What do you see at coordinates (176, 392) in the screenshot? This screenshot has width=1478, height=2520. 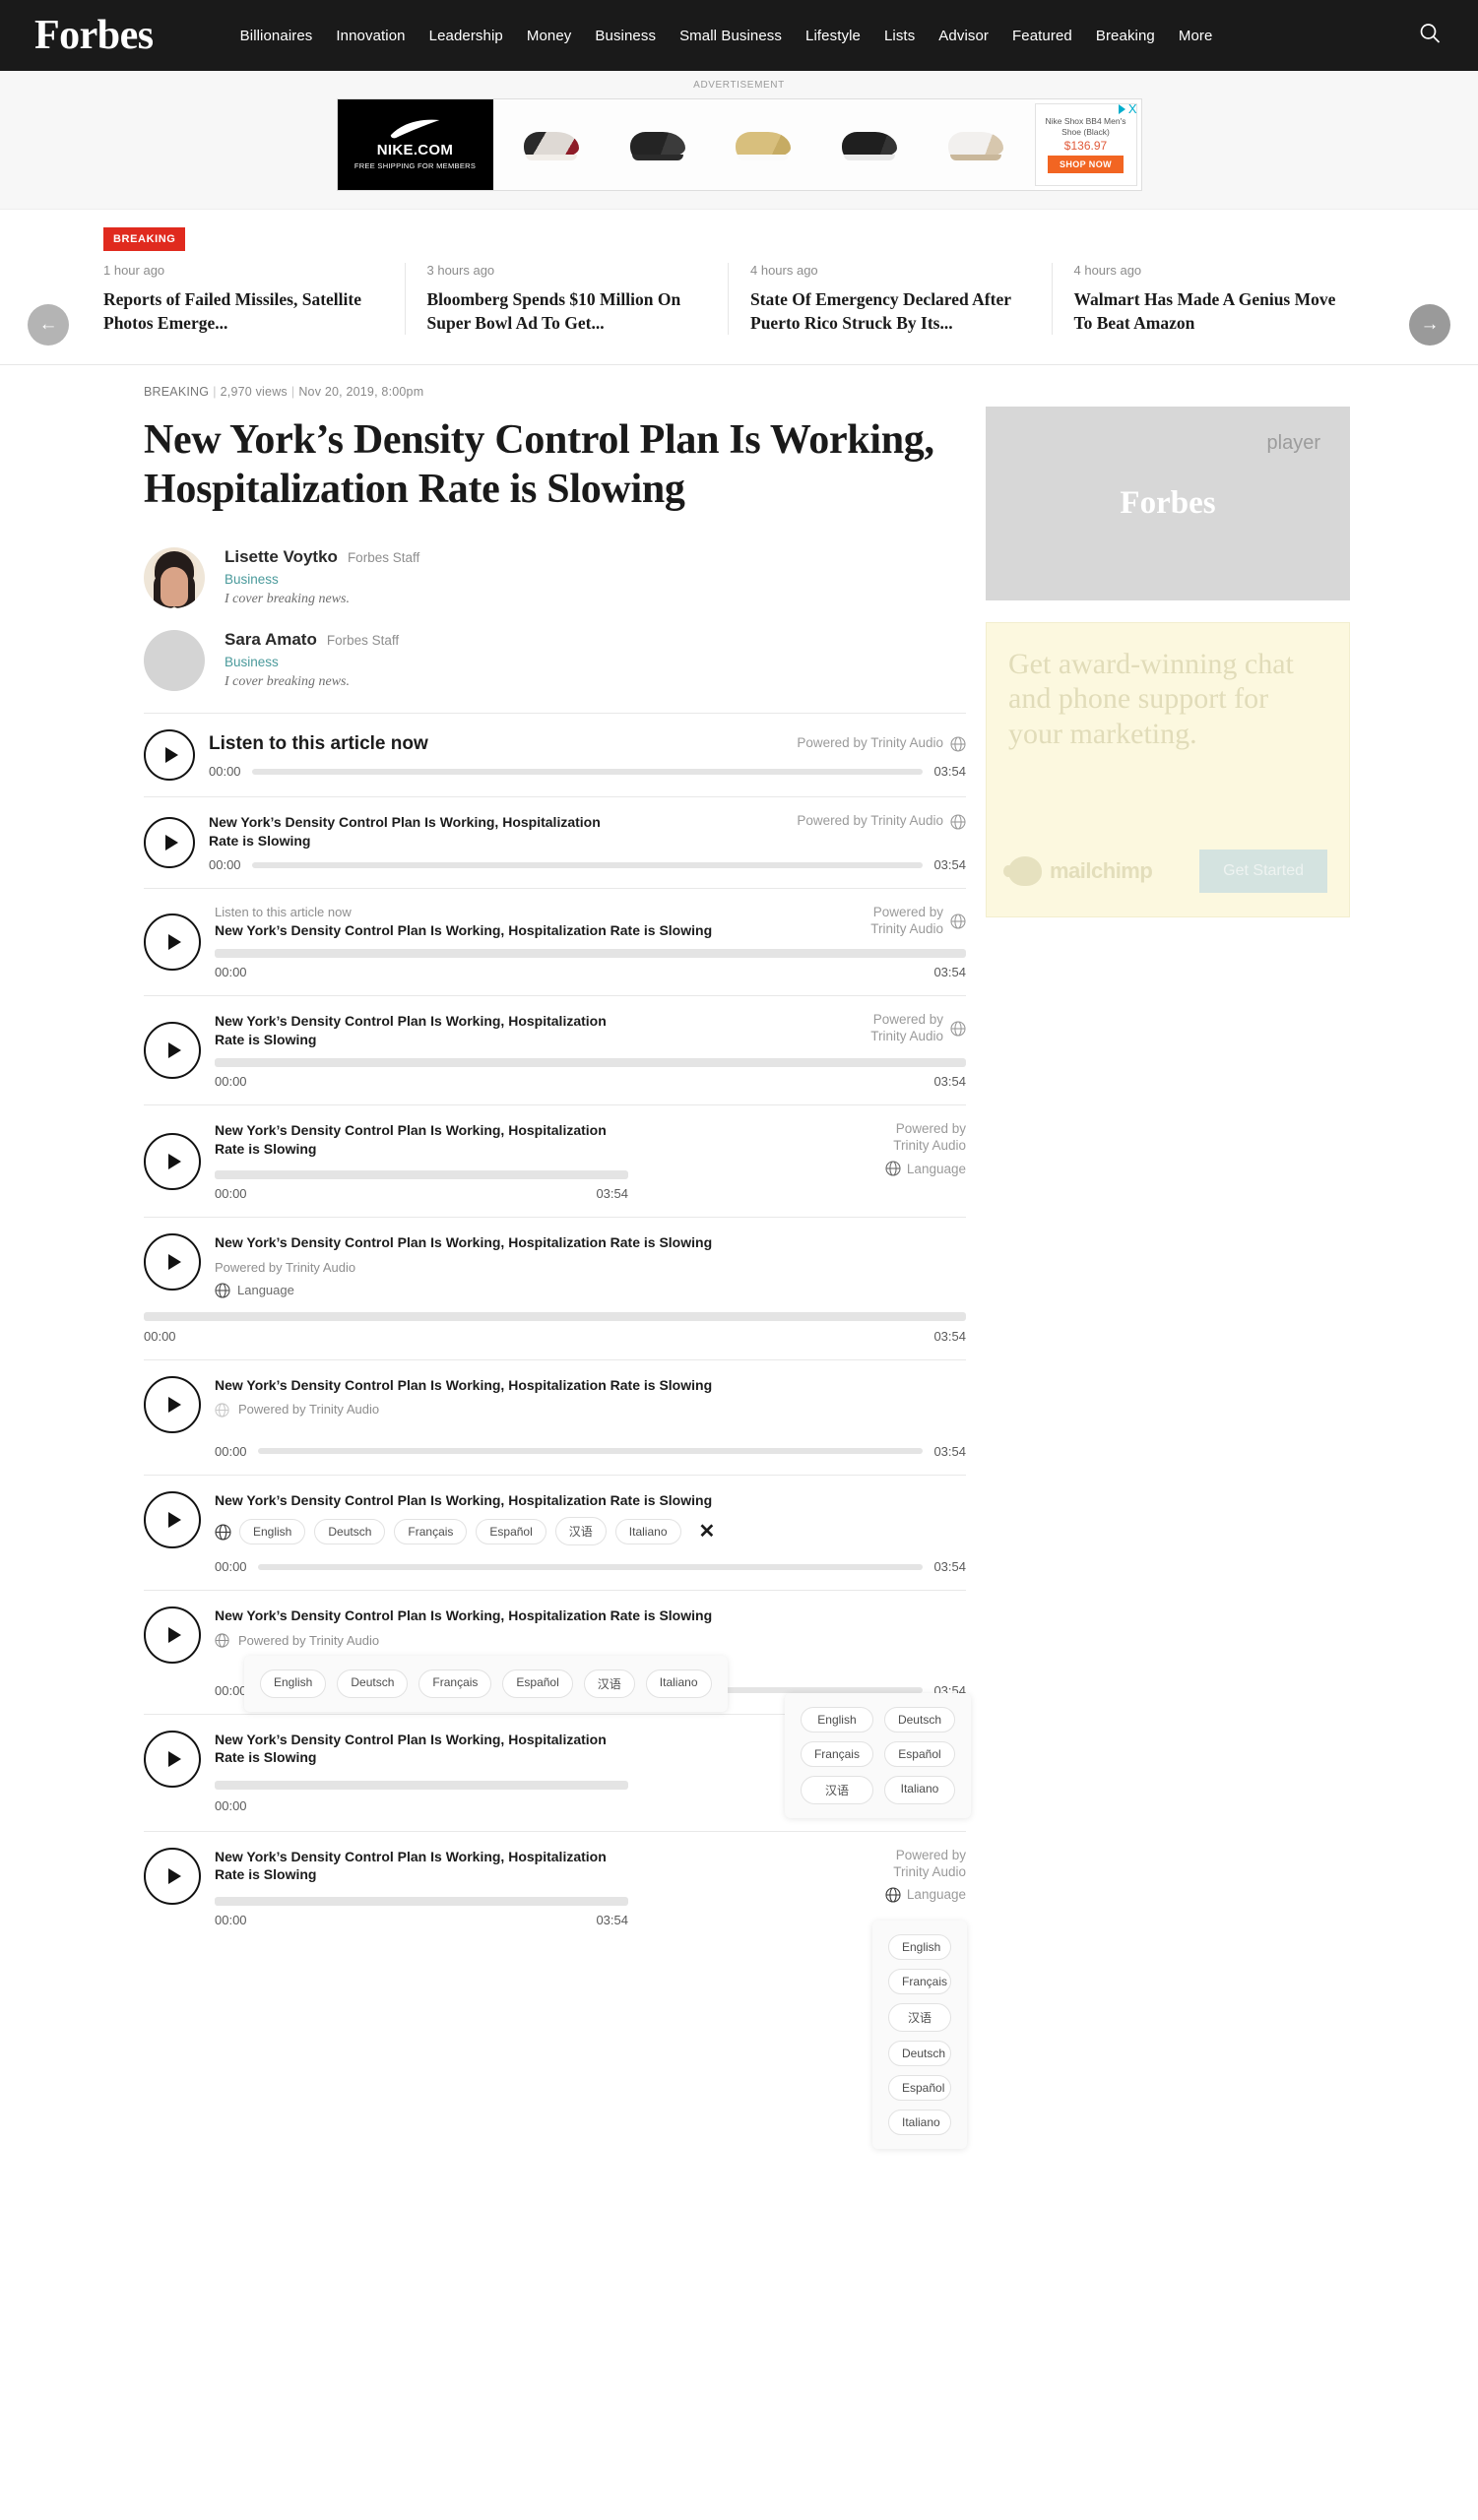 I see `article-category: BREAKING` at bounding box center [176, 392].